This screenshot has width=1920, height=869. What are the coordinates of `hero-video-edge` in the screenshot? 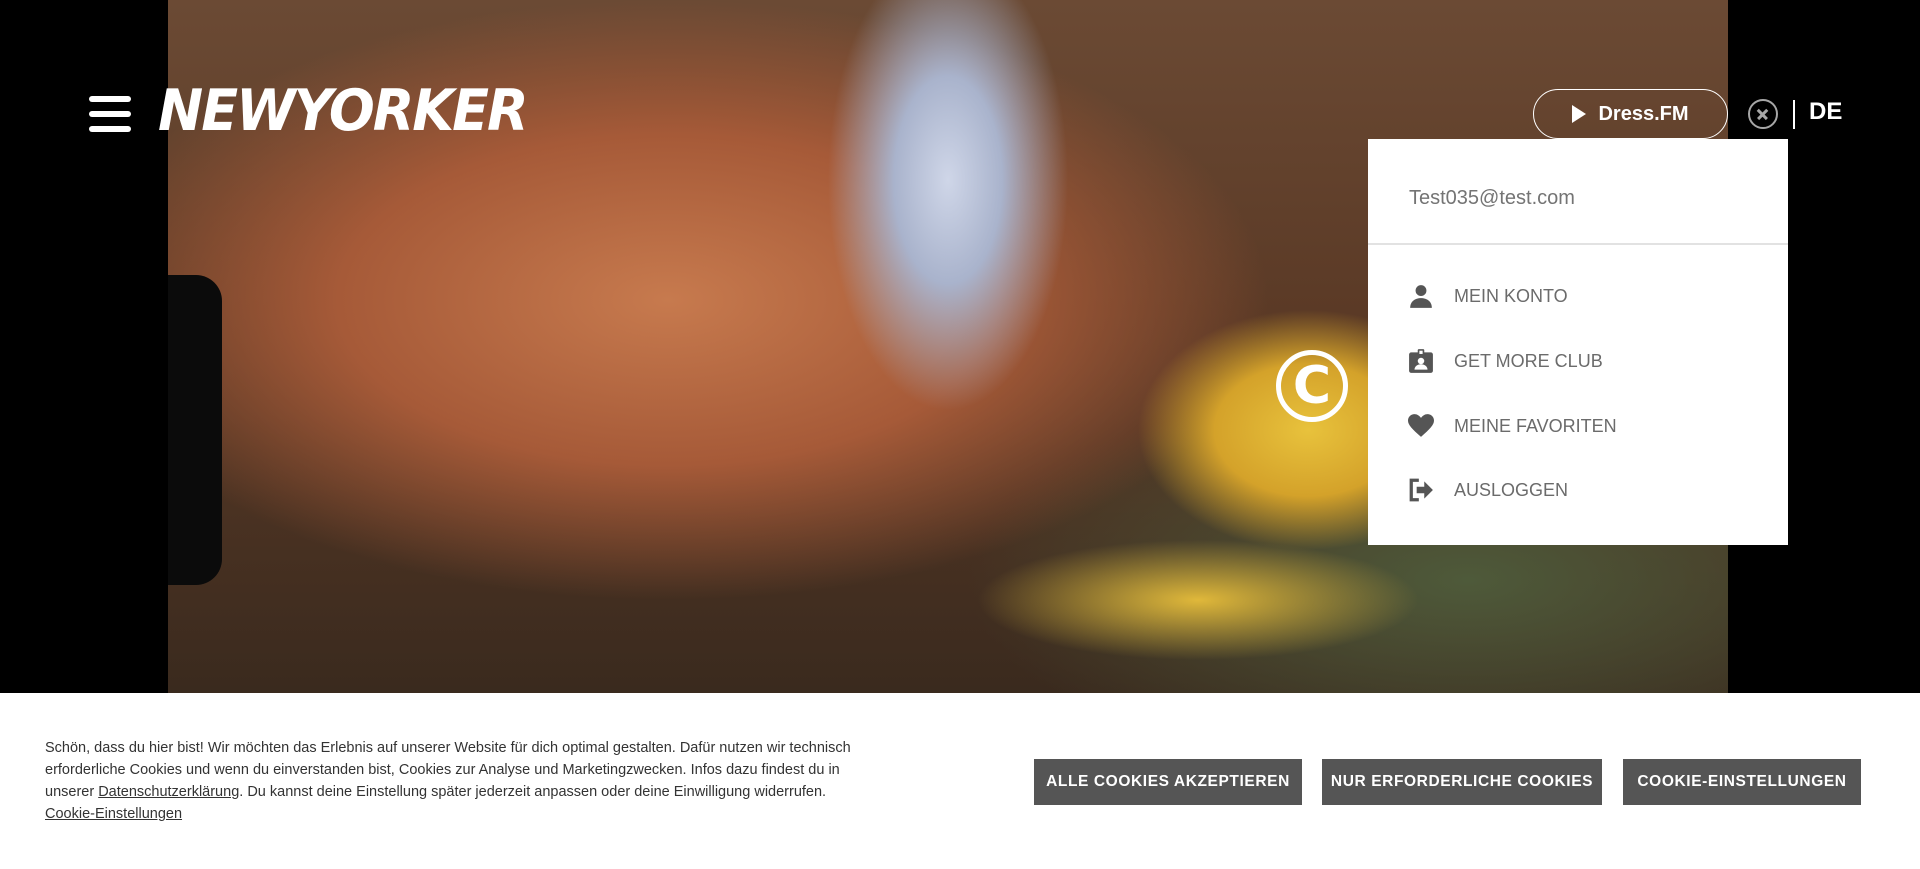 It's located at (195, 430).